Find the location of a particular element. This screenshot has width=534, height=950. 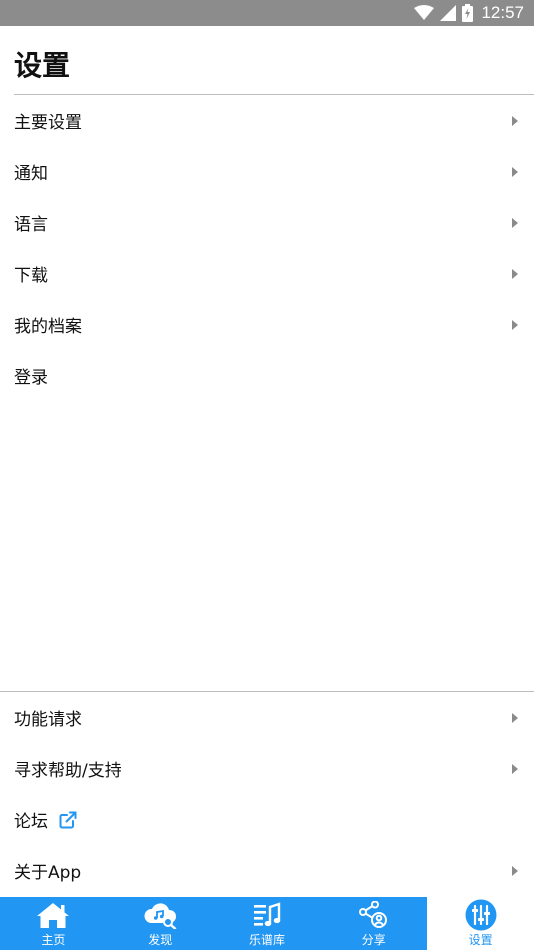

menu-item-label: 下载 is located at coordinates (31, 276).